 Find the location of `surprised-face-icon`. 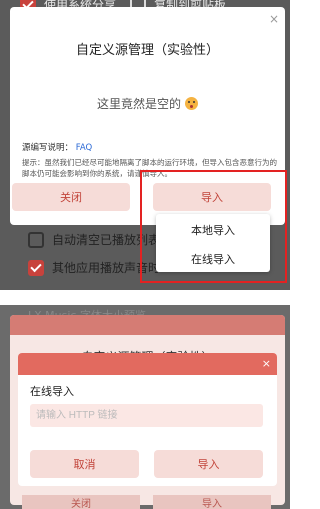

surprised-face-icon is located at coordinates (191, 103).